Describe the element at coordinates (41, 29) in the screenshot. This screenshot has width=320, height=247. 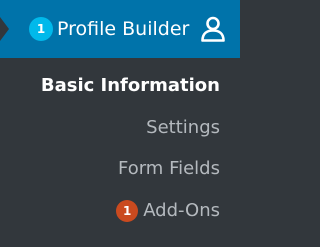
I see `notification-badge: 1` at that location.